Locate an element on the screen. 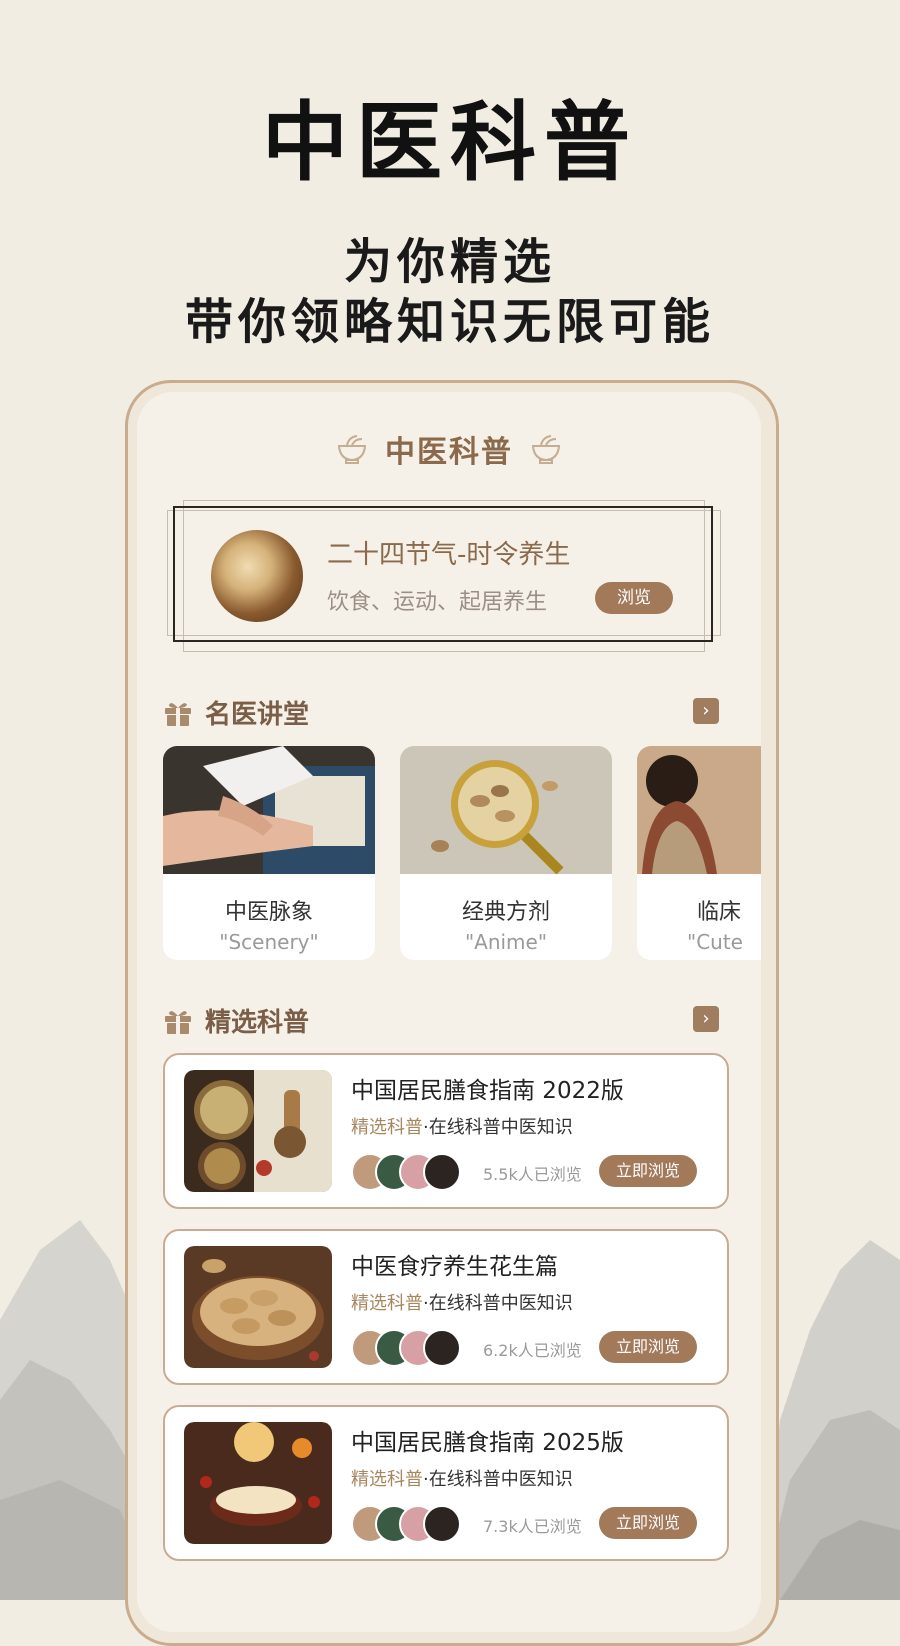  app-header: 中医科普 is located at coordinates (449, 449).